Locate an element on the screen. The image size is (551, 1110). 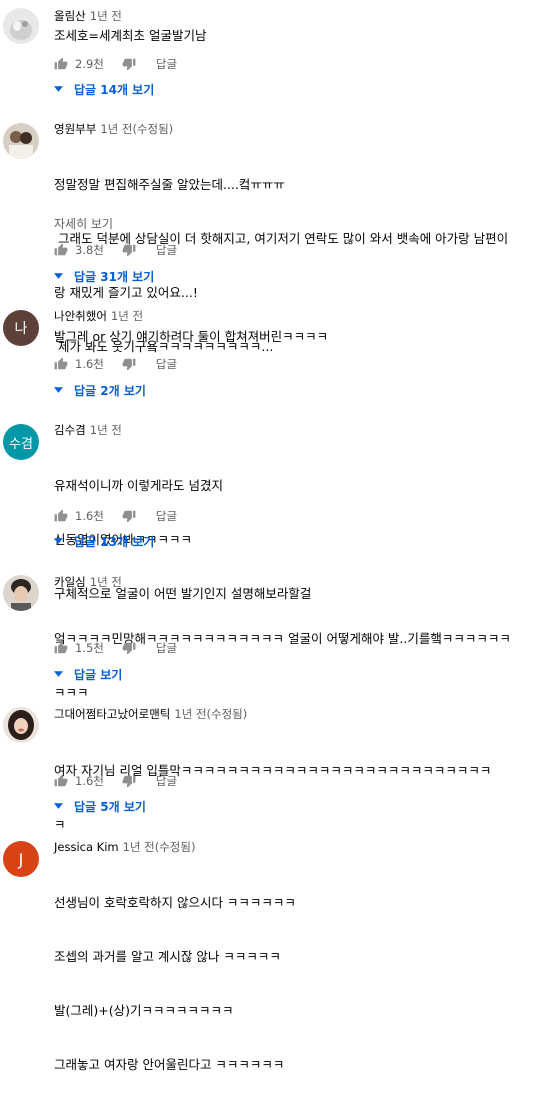
avatar-letter: 나 is located at coordinates (21, 329).